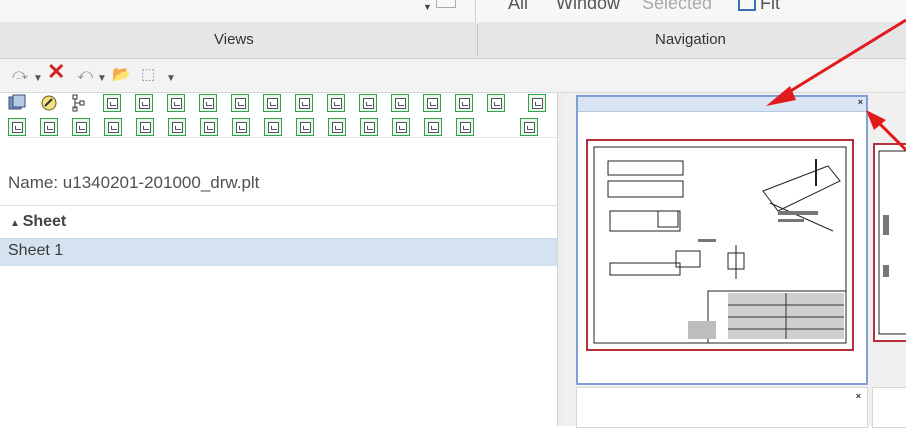  Describe the element at coordinates (722, 104) in the screenshot. I see `thumbnail-titlebar: ×` at that location.